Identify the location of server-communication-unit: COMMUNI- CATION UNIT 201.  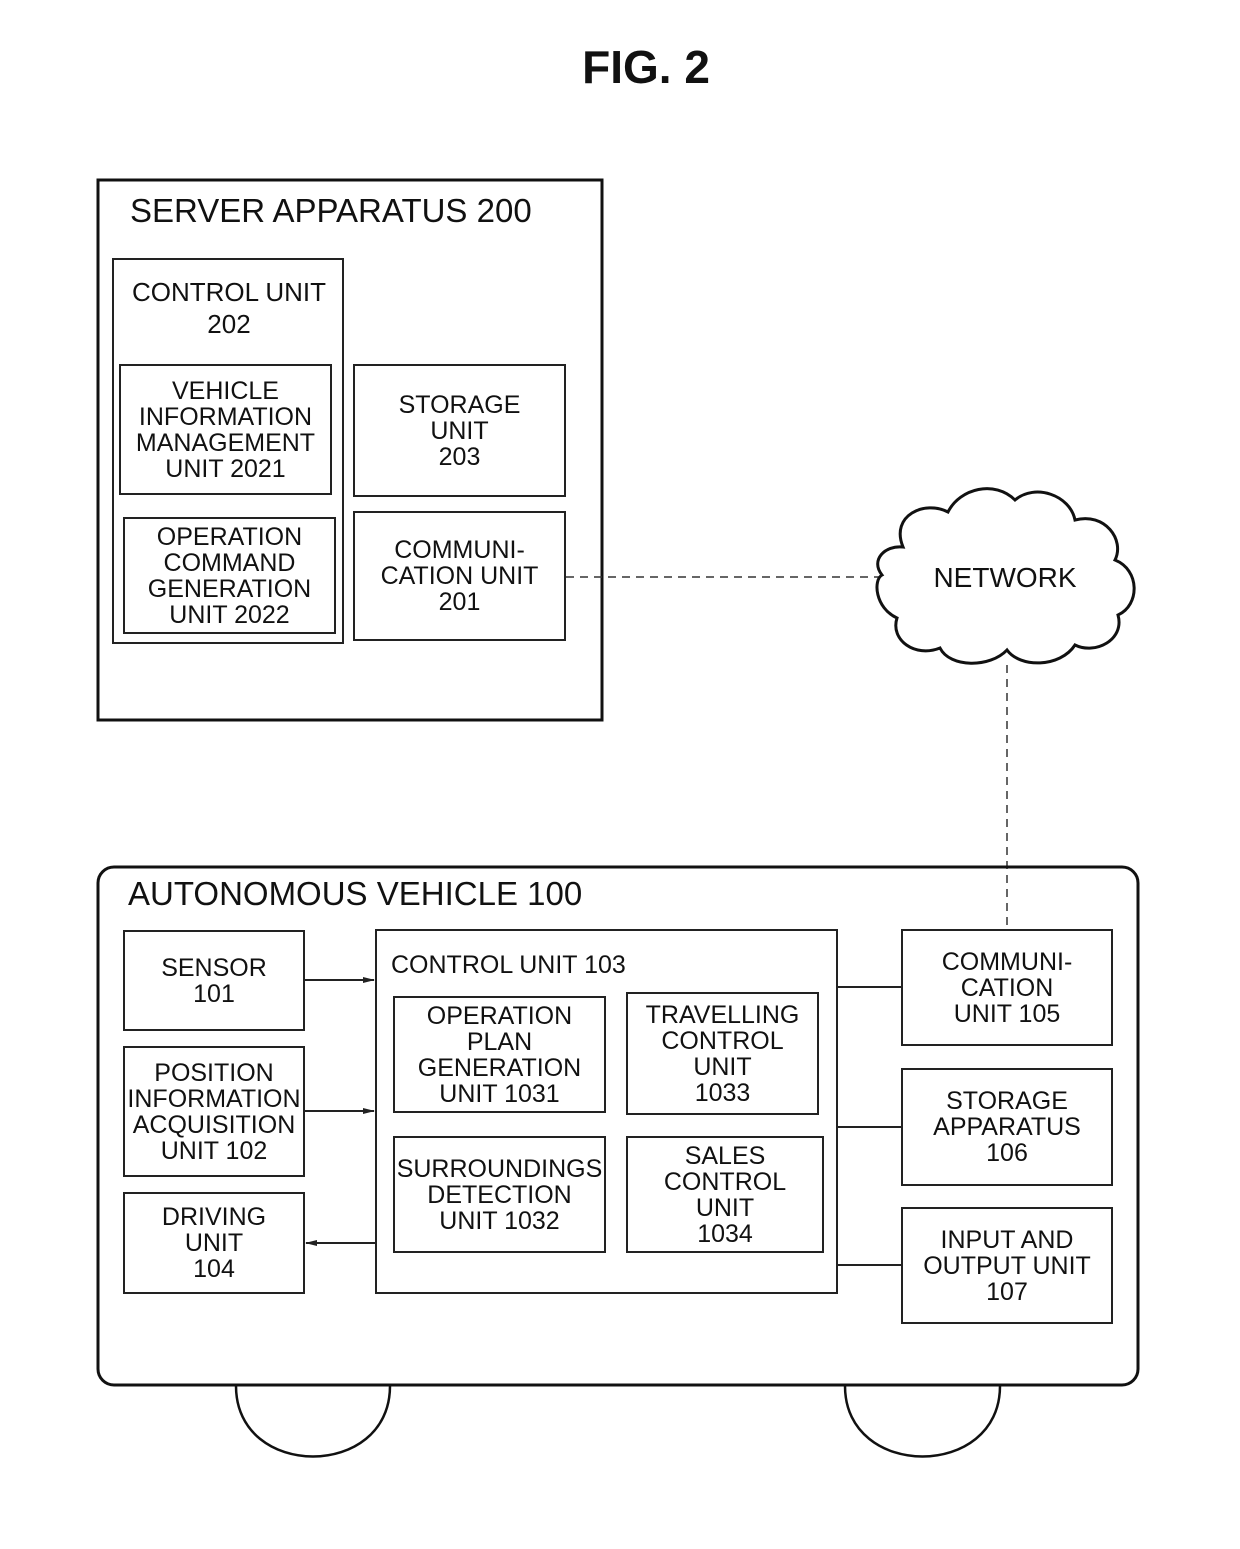
(459, 576).